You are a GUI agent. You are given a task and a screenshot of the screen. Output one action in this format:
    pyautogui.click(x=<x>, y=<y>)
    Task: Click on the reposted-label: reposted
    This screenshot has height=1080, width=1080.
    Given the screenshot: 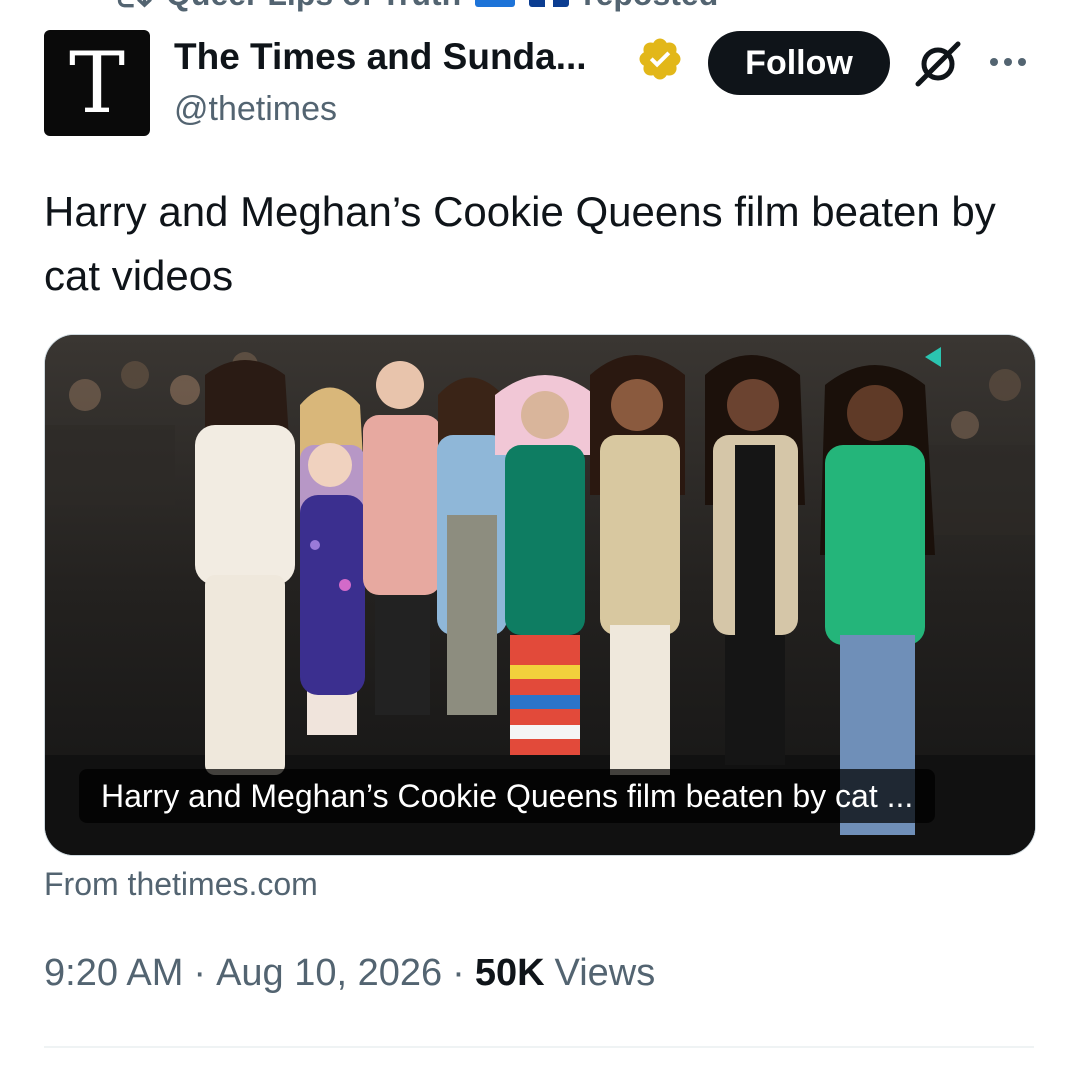 What is the action you would take?
    pyautogui.click(x=650, y=6)
    